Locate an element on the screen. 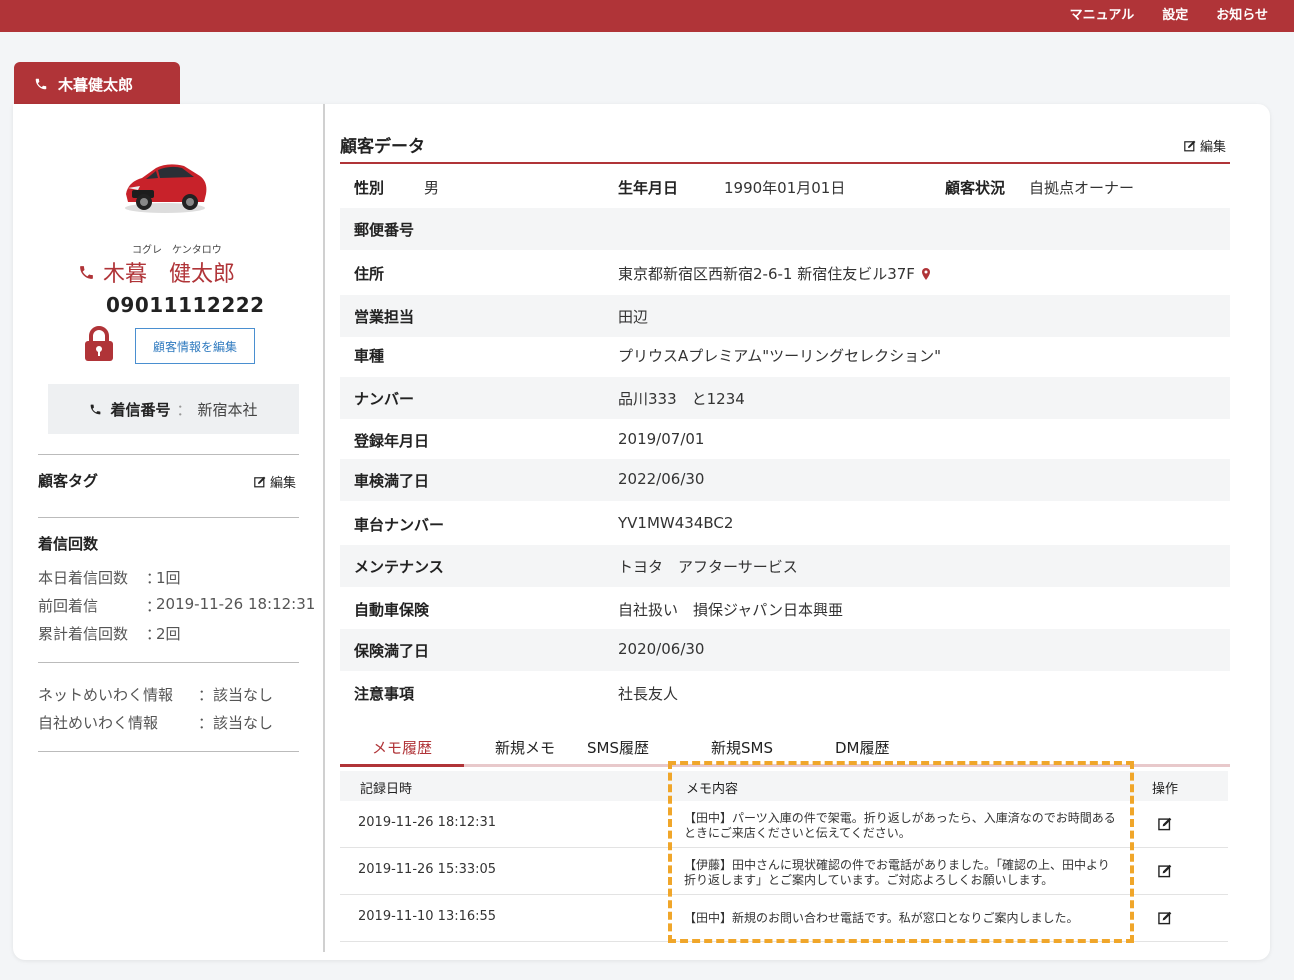 Image resolution: width=1294 pixels, height=980 pixels. row-label: 郵便番号 is located at coordinates (384, 230).